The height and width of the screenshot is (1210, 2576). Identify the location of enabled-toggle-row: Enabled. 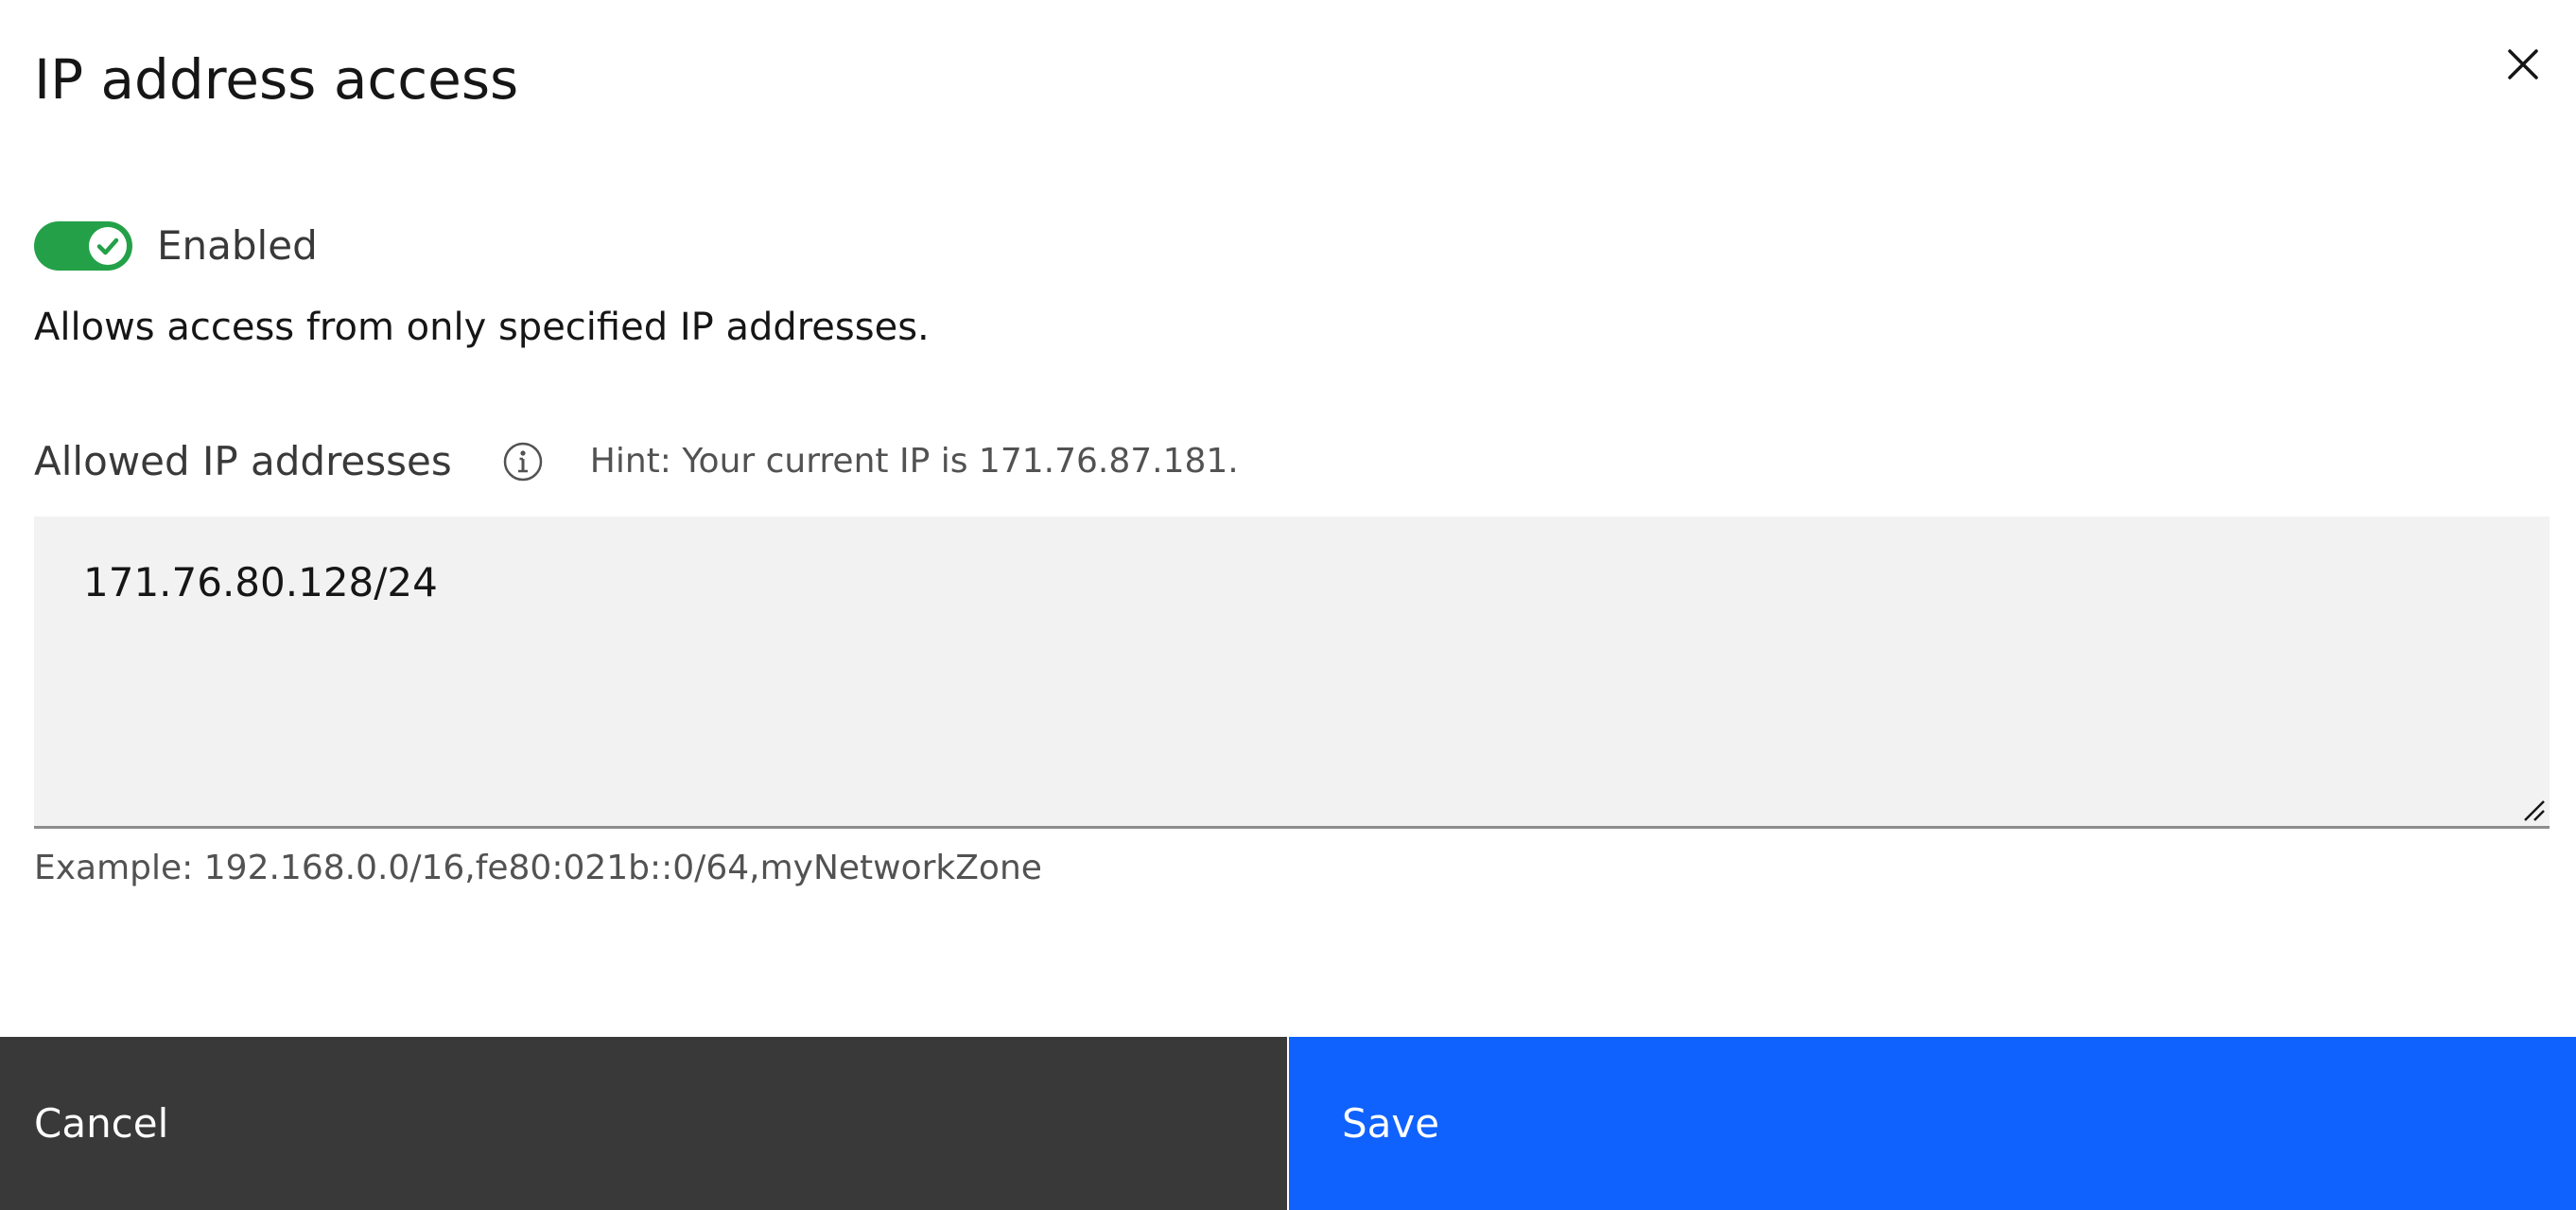
(176, 246).